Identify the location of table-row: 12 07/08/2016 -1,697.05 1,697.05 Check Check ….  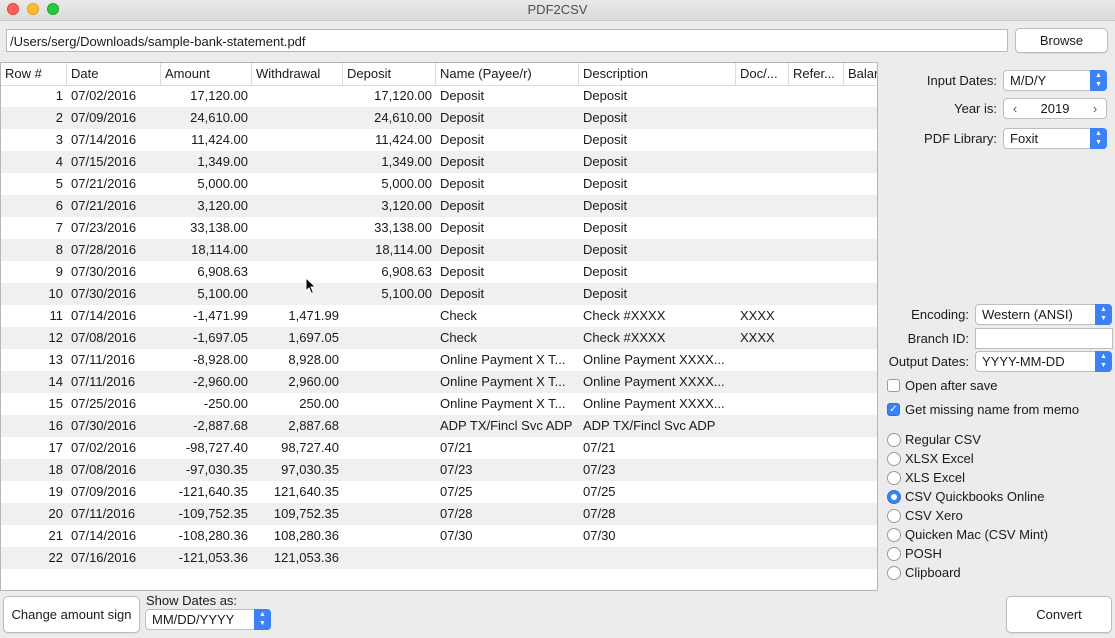
(439, 338).